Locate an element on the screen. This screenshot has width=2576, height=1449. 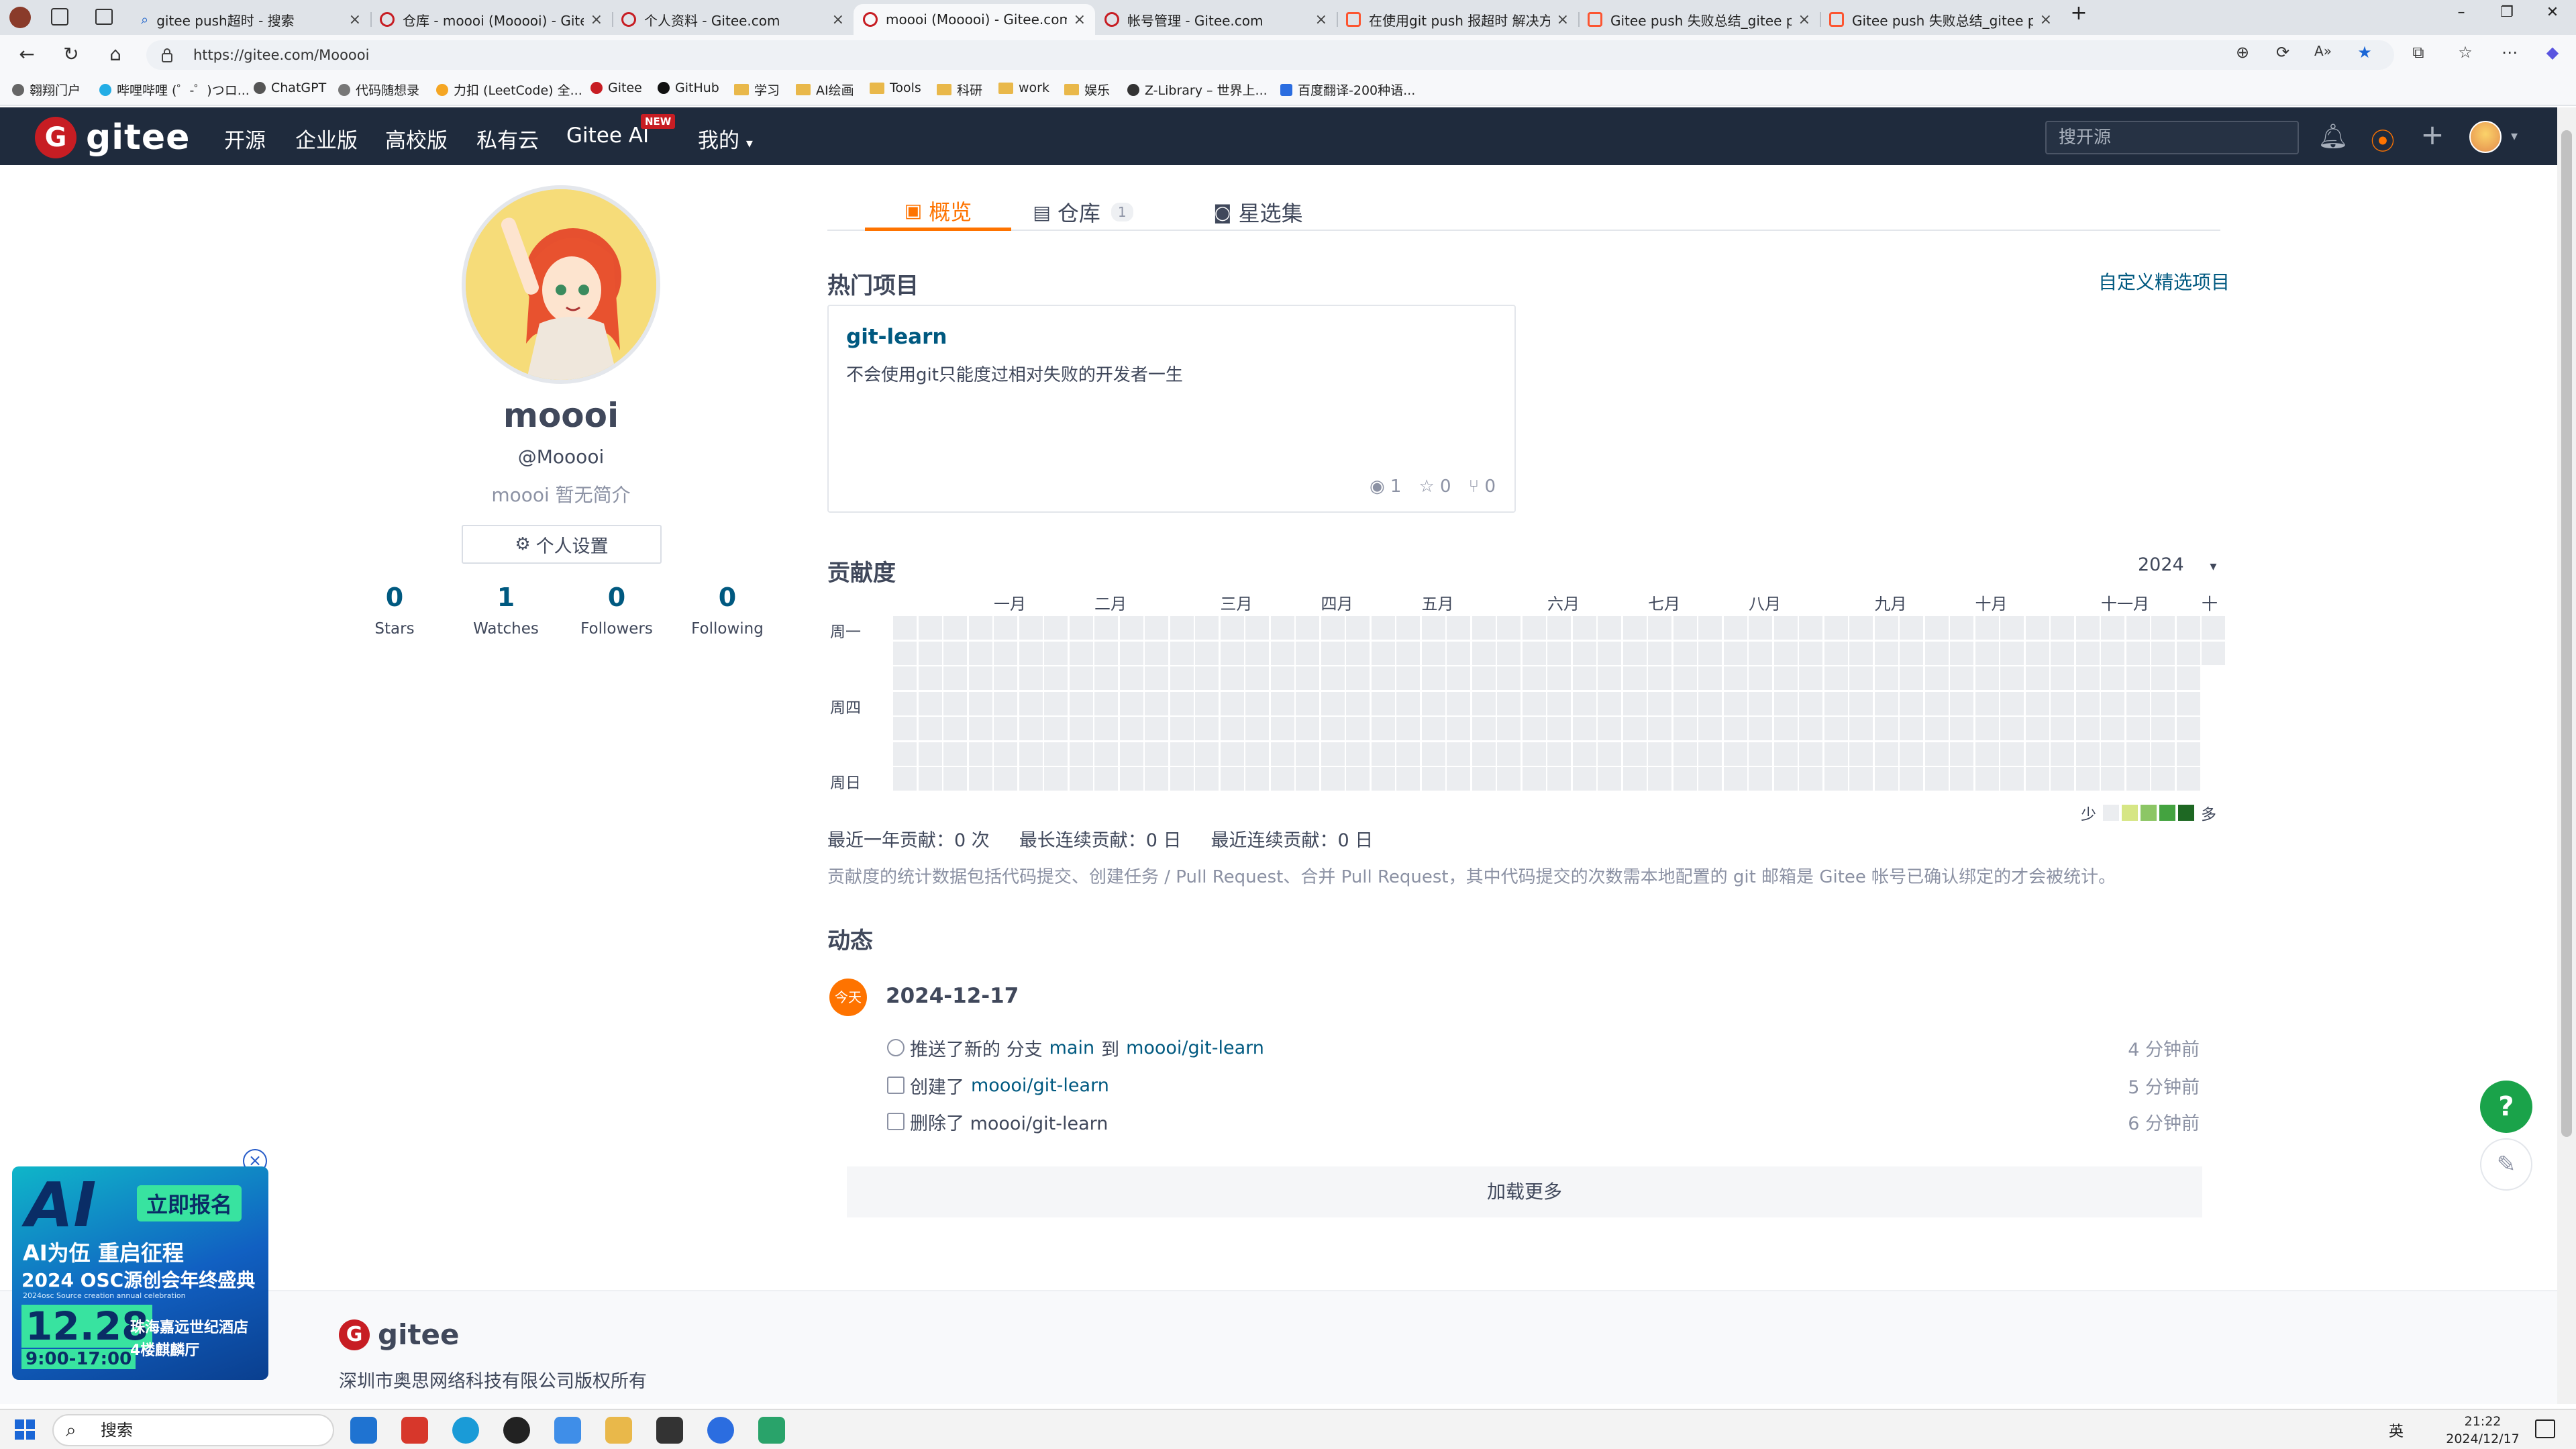
bookmark-item: 翱翔门户 is located at coordinates (46, 90).